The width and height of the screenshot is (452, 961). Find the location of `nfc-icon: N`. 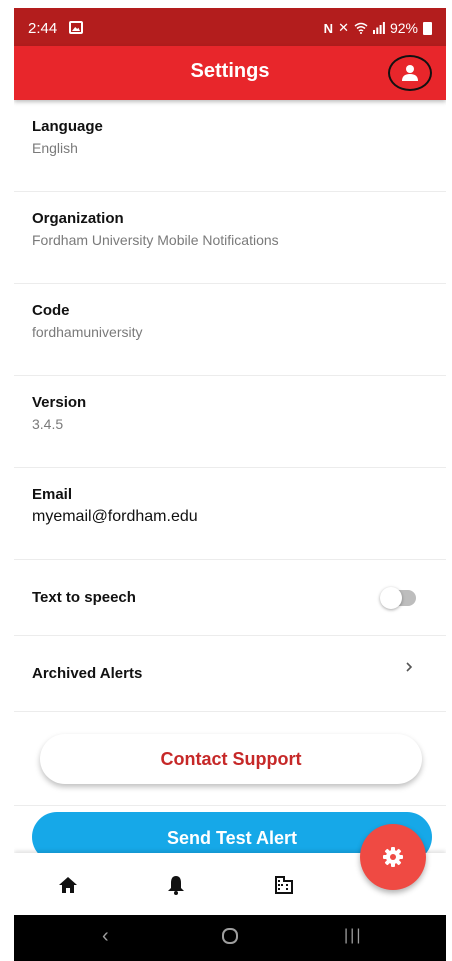

nfc-icon: N is located at coordinates (328, 28).